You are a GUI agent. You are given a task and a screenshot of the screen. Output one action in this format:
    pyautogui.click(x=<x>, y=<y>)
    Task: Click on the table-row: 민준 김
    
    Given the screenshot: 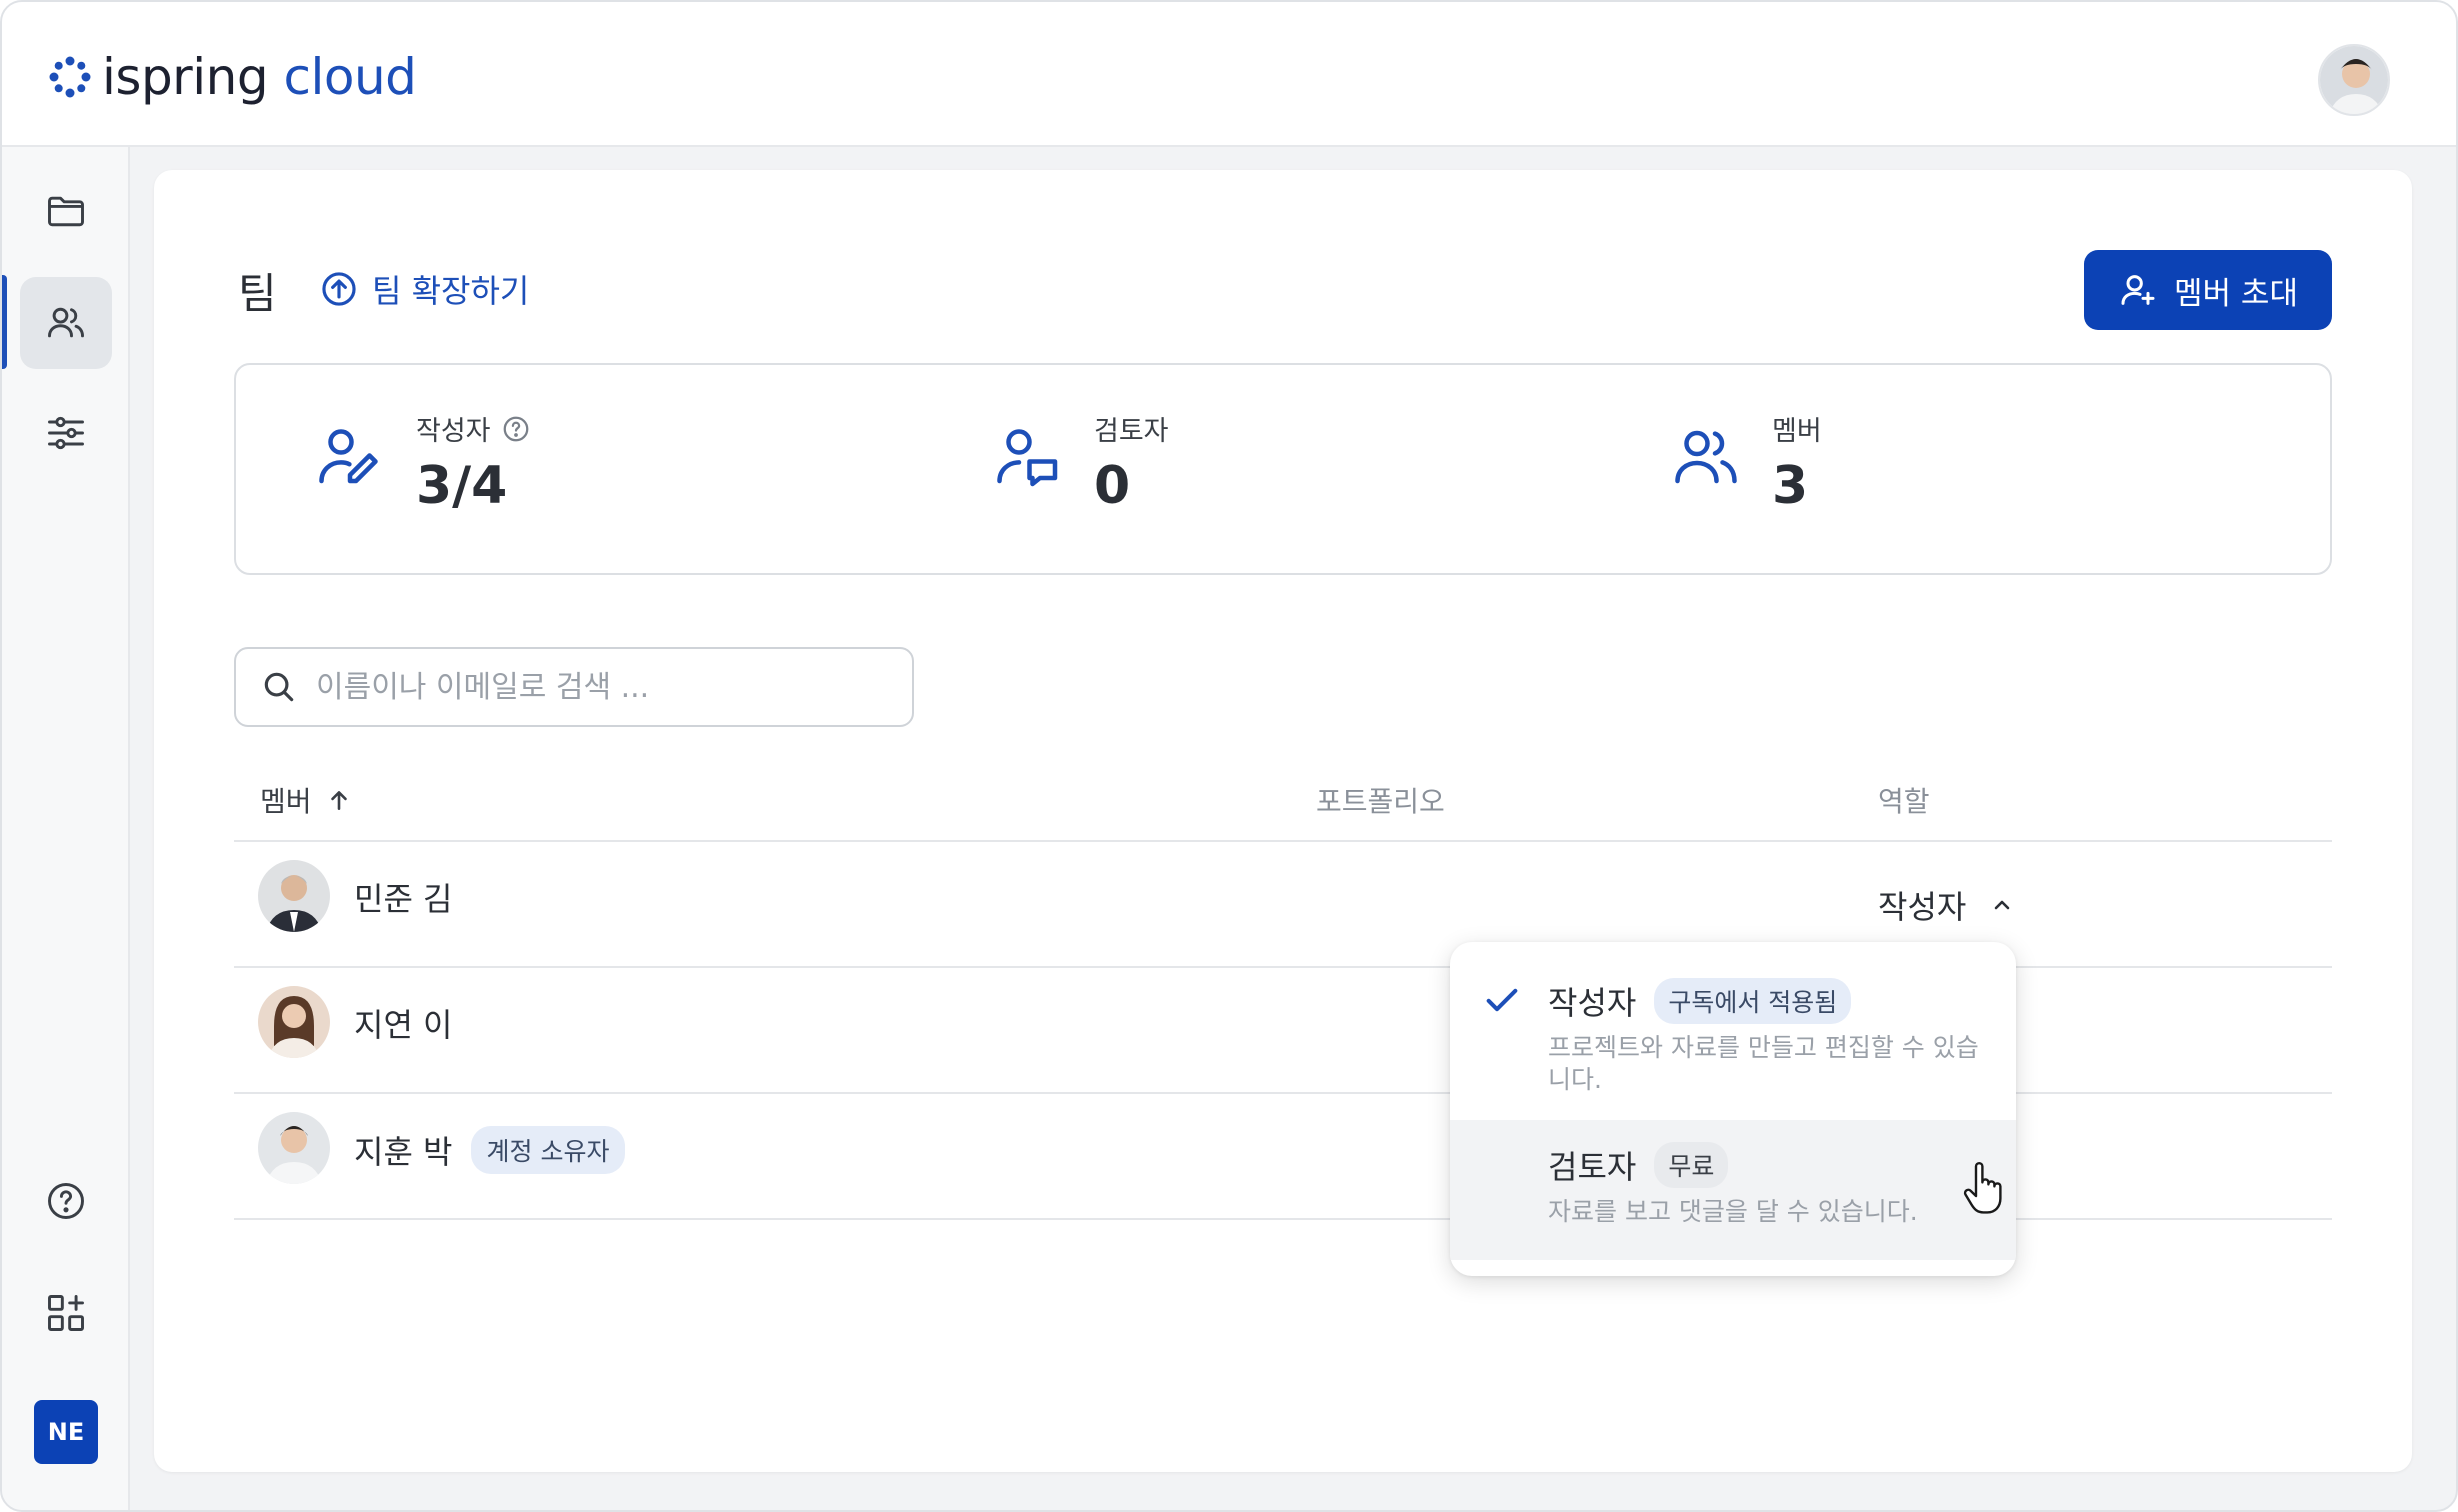 What is the action you would take?
    pyautogui.click(x=355, y=896)
    